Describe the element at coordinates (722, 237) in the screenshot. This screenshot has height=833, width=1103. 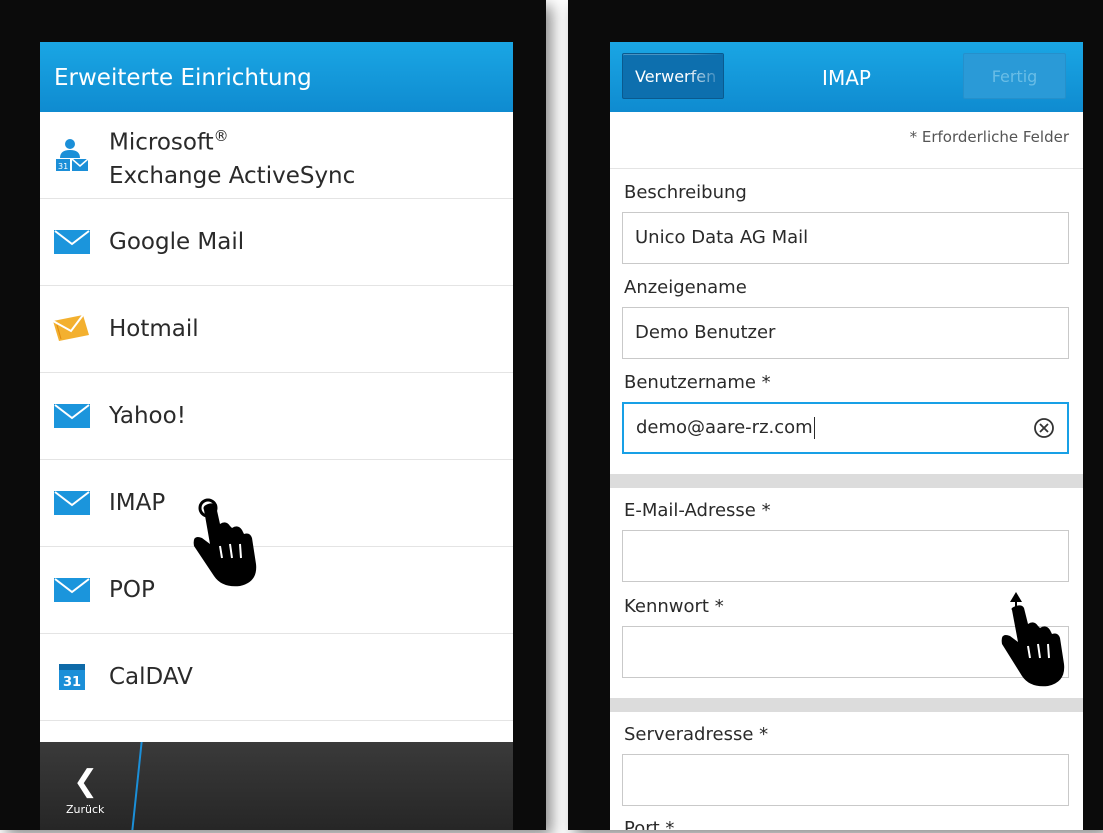
I see `description-value: Unico Data AG Mail` at that location.